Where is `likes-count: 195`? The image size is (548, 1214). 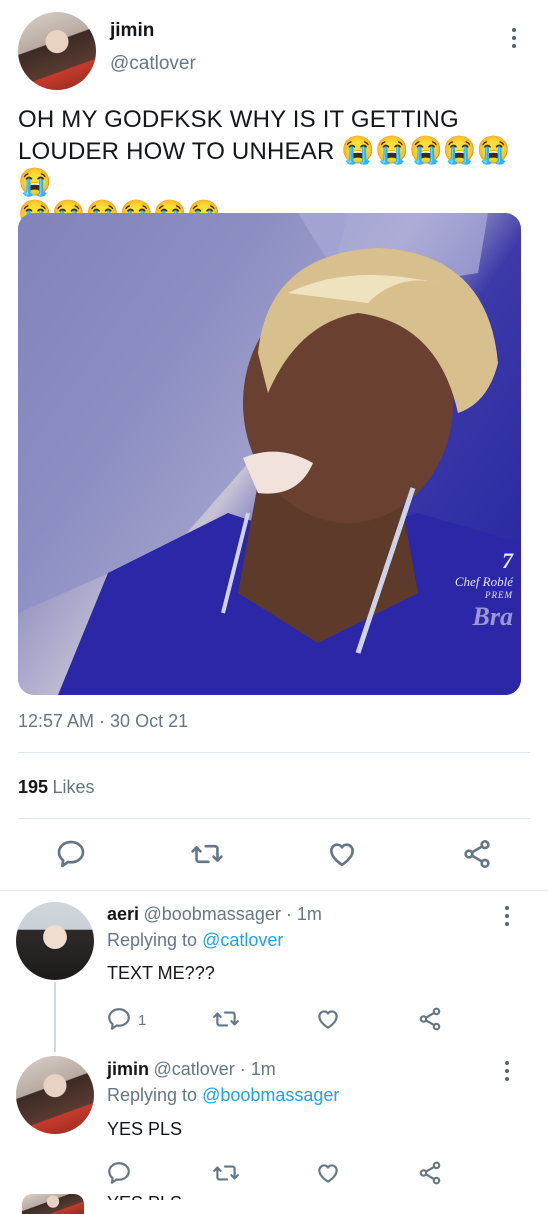 likes-count: 195 is located at coordinates (33, 787).